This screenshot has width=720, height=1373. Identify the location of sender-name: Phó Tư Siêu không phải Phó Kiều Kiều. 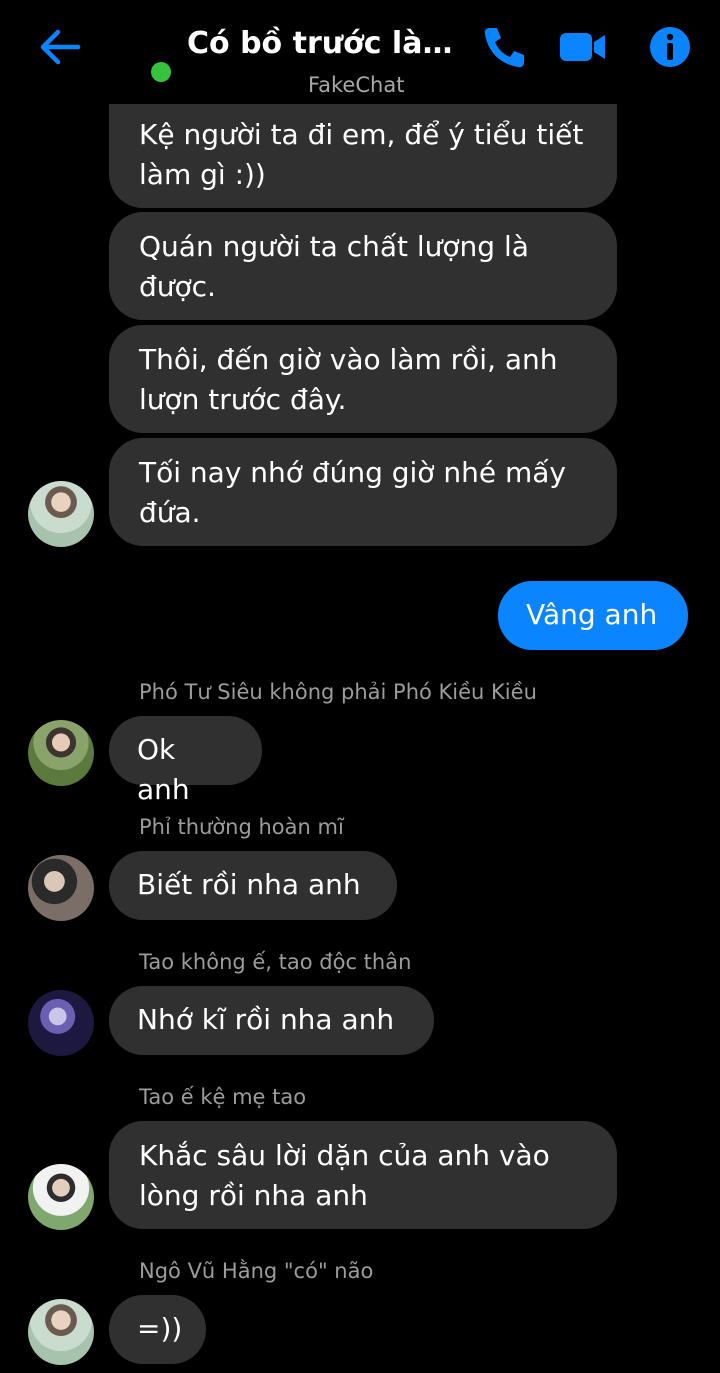
(338, 692).